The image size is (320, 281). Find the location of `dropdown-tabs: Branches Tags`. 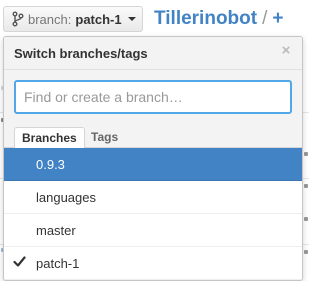

dropdown-tabs: Branches Tags is located at coordinates (153, 135).